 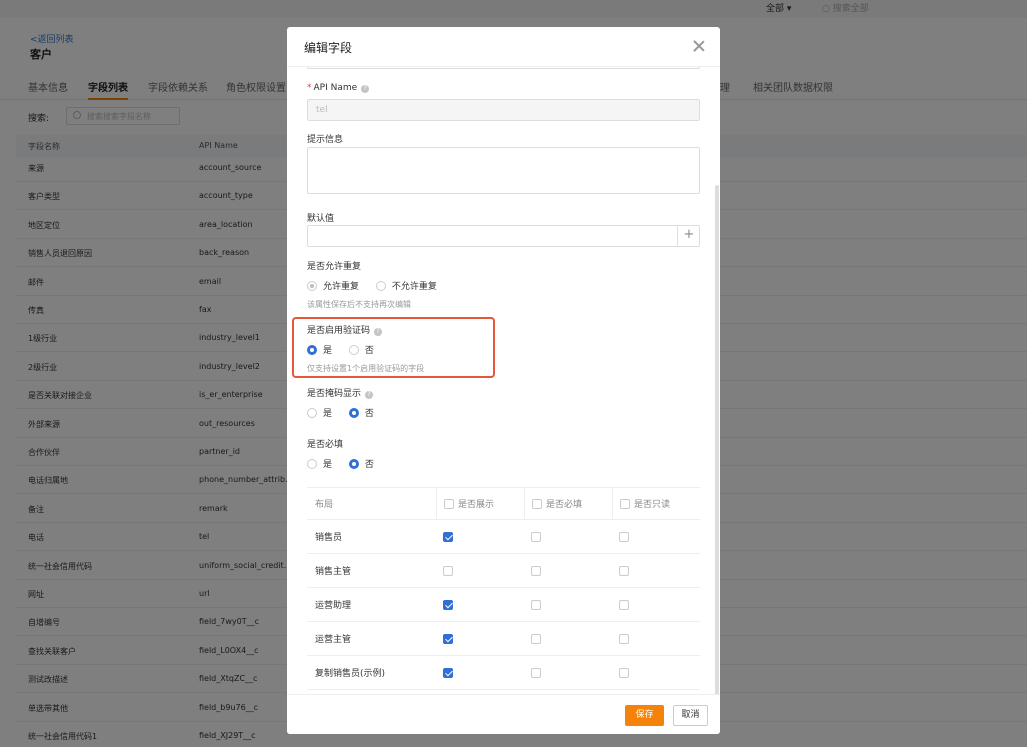 I want to click on header-label: 是否只读, so click(x=652, y=505).